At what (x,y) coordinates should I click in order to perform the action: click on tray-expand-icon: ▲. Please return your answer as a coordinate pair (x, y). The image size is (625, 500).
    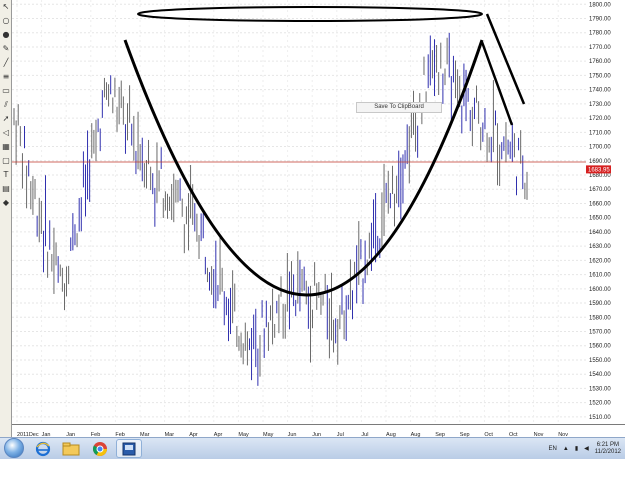
    Looking at the image, I should click on (566, 449).